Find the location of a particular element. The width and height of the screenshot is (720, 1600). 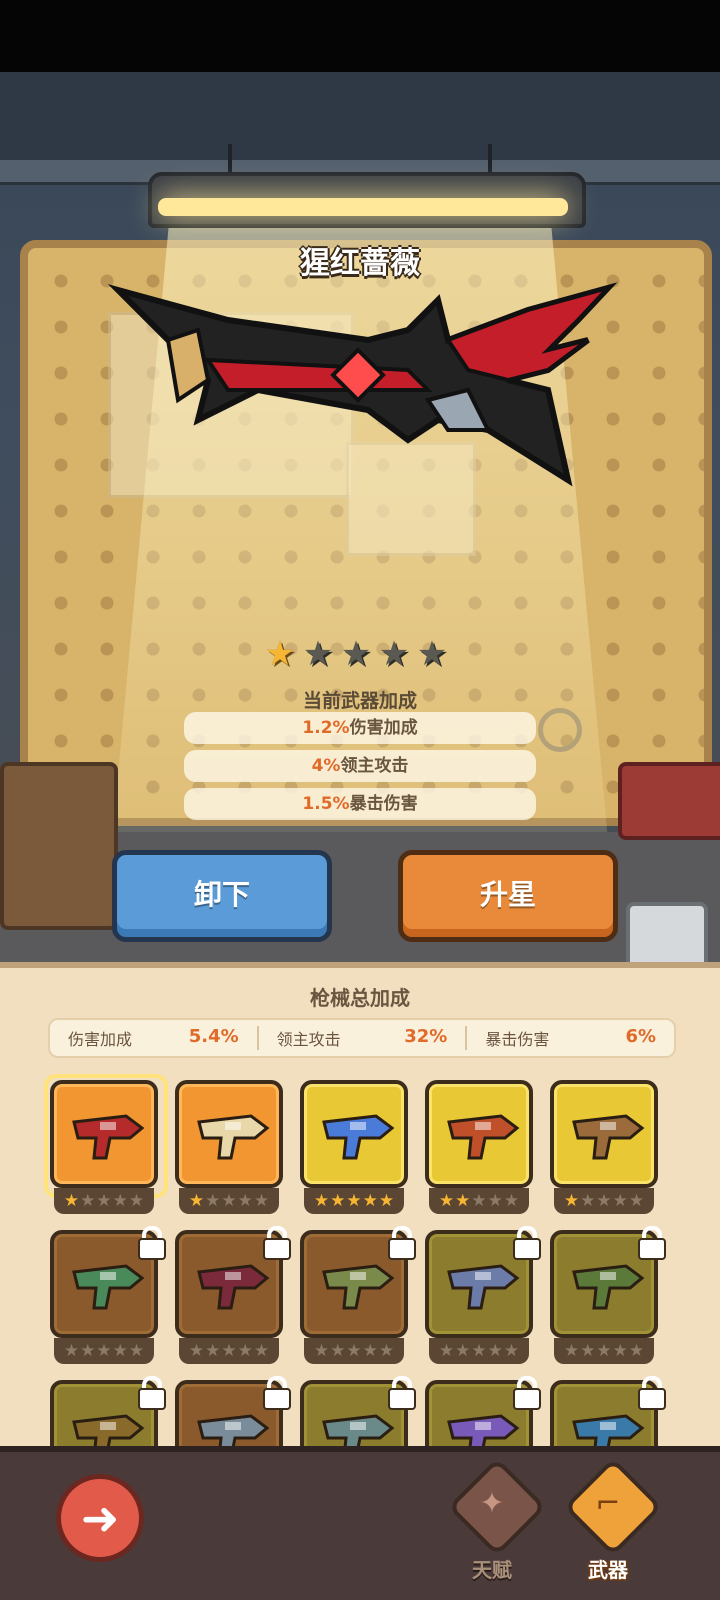

nav-weapon-label: 武器 is located at coordinates (608, 1570).